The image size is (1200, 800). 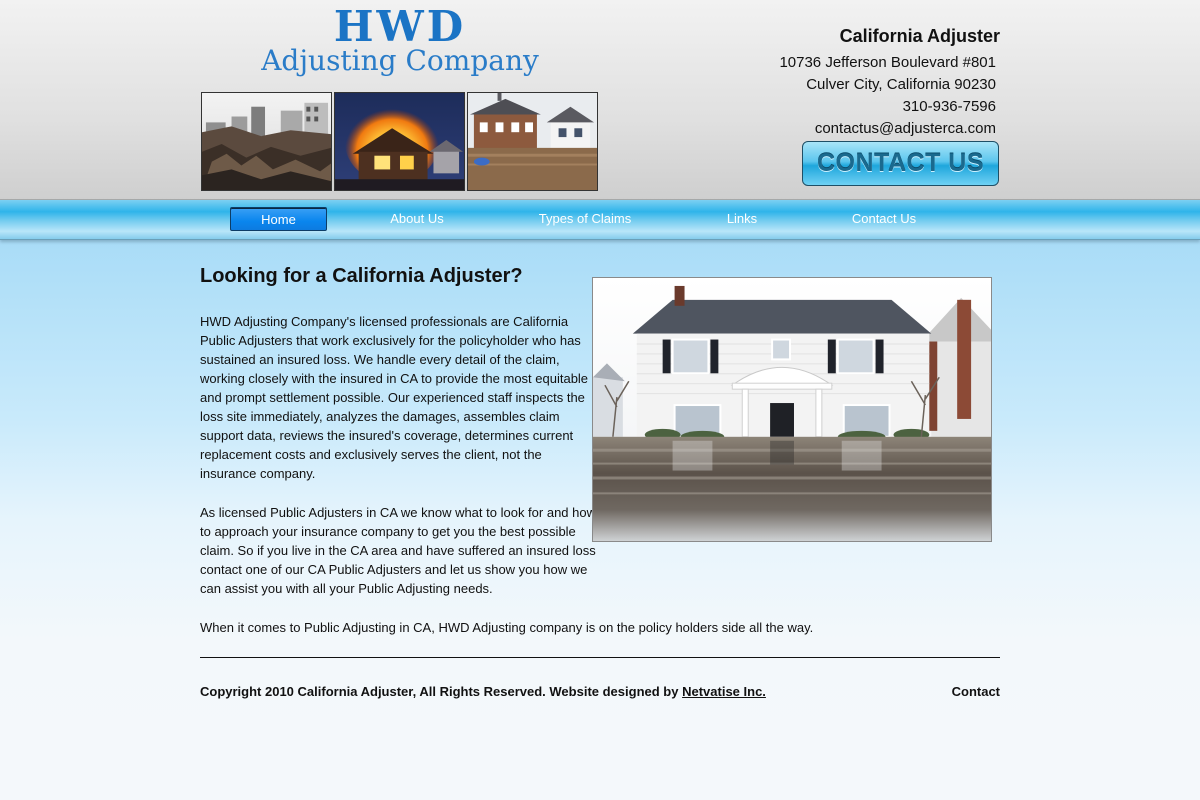 What do you see at coordinates (417, 219) in the screenshot?
I see `nav-item-about-us: About Us` at bounding box center [417, 219].